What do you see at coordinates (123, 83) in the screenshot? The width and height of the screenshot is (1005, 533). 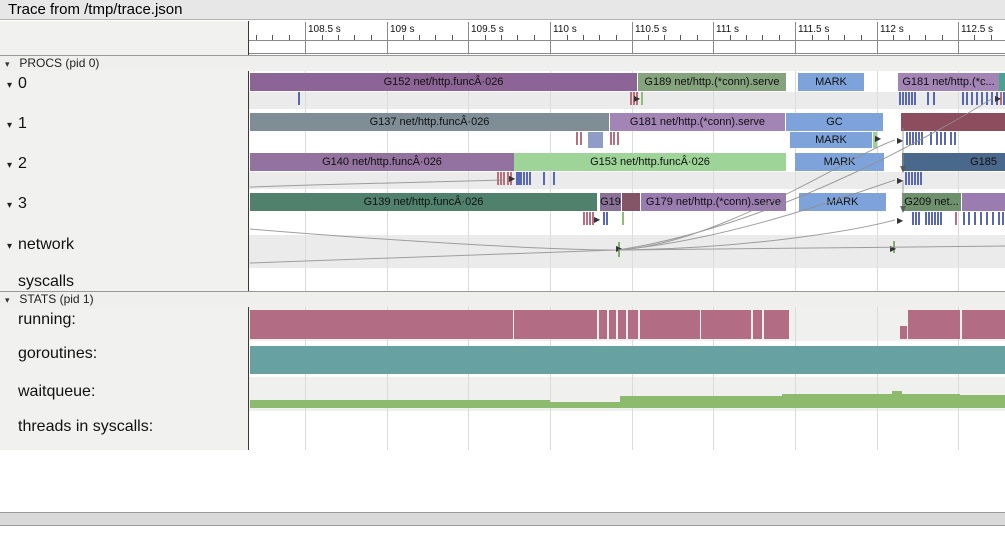 I see `sidebar-item-proc-0: ▾ 0` at bounding box center [123, 83].